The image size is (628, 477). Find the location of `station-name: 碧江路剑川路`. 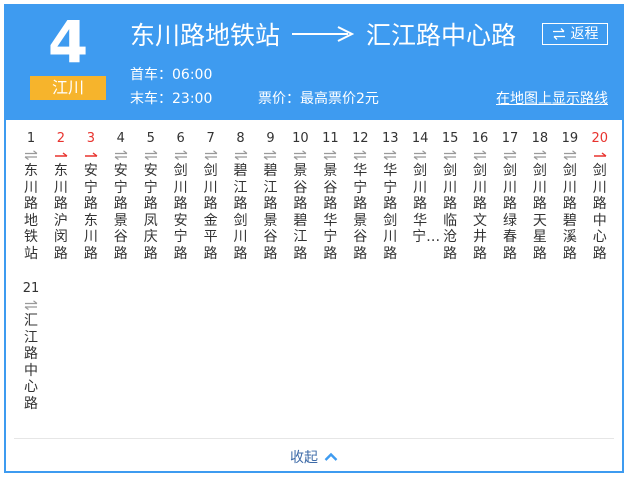

station-name: 碧江路剑川路 is located at coordinates (240, 212).